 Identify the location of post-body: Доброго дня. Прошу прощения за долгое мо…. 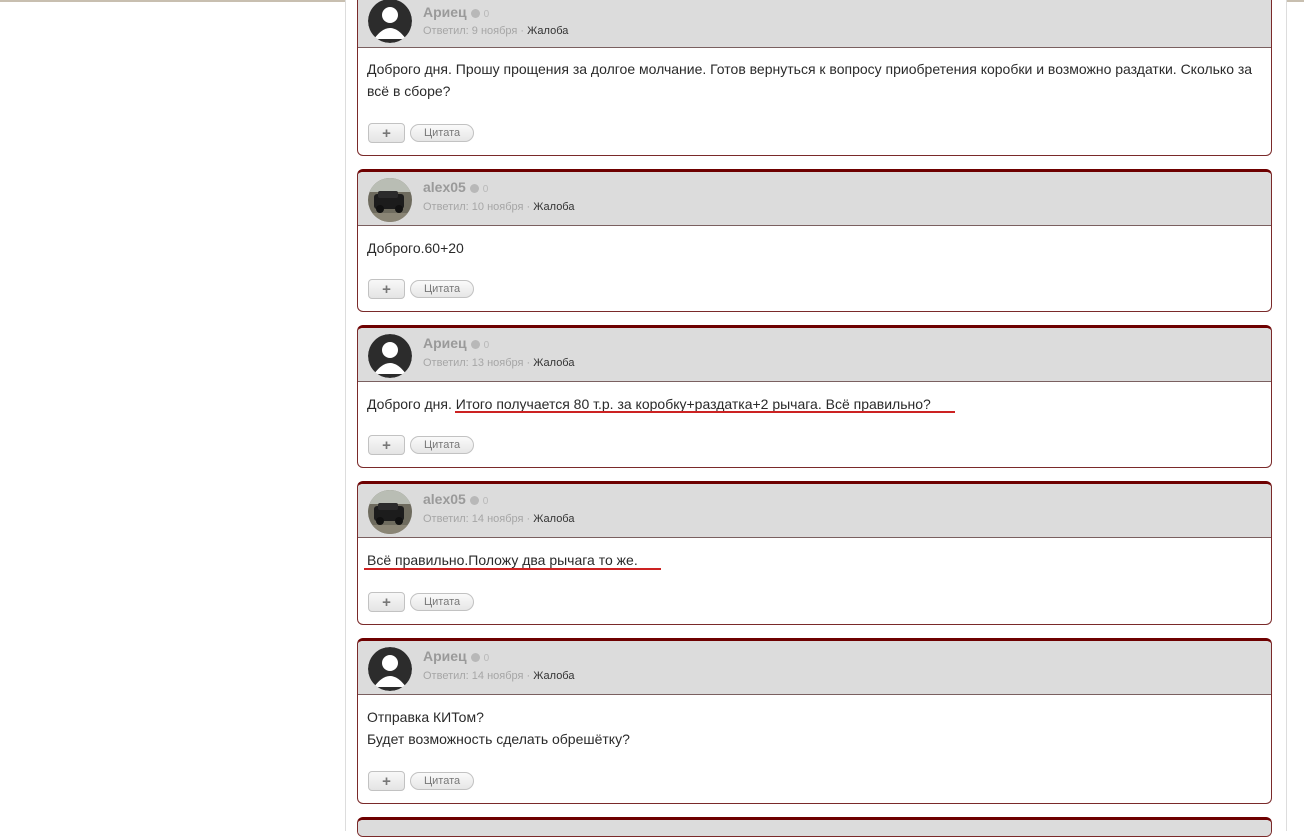
(814, 75).